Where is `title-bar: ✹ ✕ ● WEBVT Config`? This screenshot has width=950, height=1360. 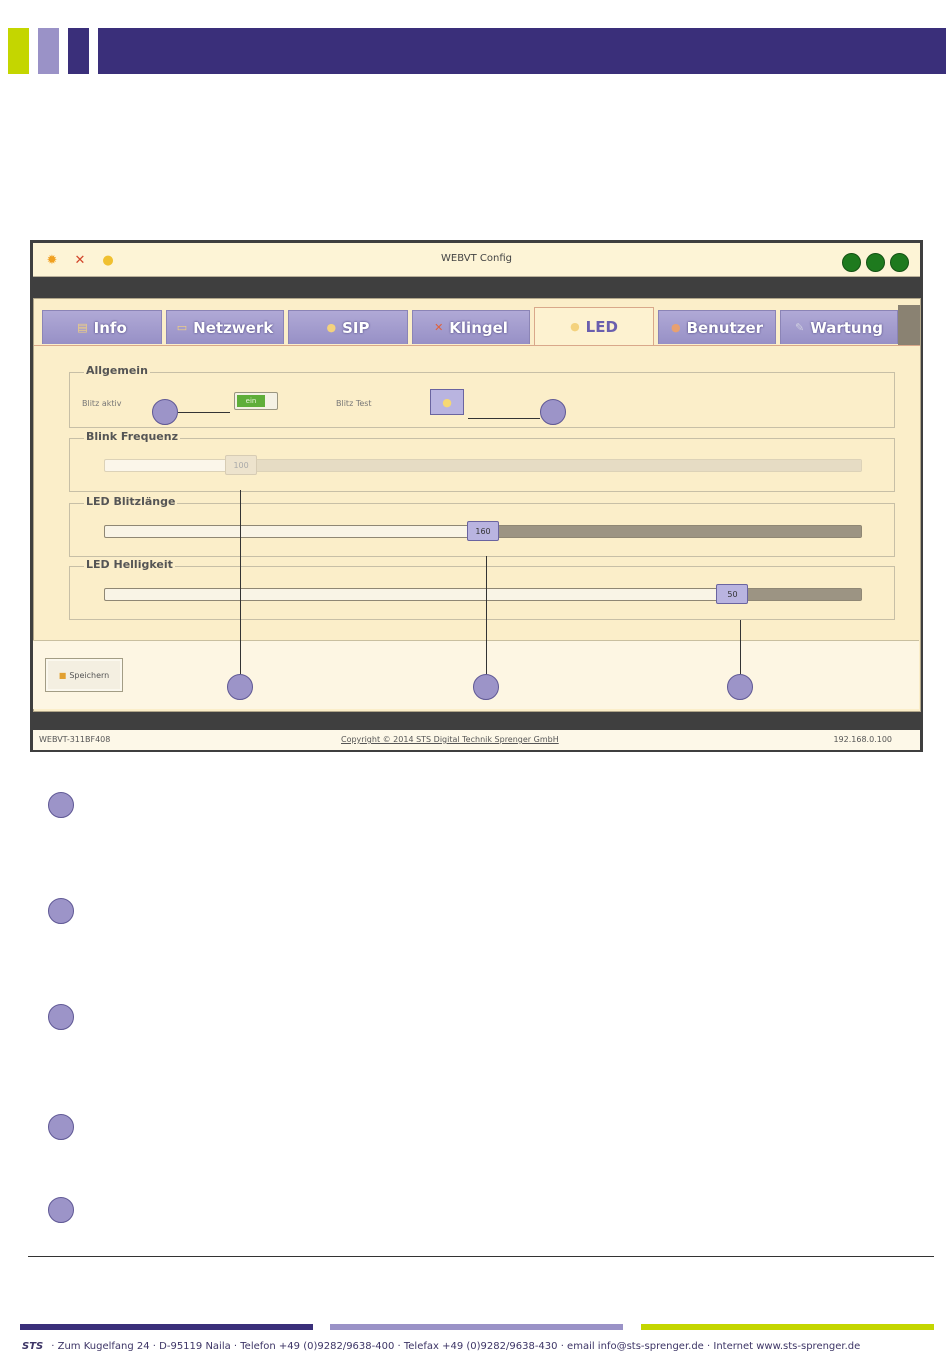 title-bar: ✹ ✕ ● WEBVT Config is located at coordinates (476, 260).